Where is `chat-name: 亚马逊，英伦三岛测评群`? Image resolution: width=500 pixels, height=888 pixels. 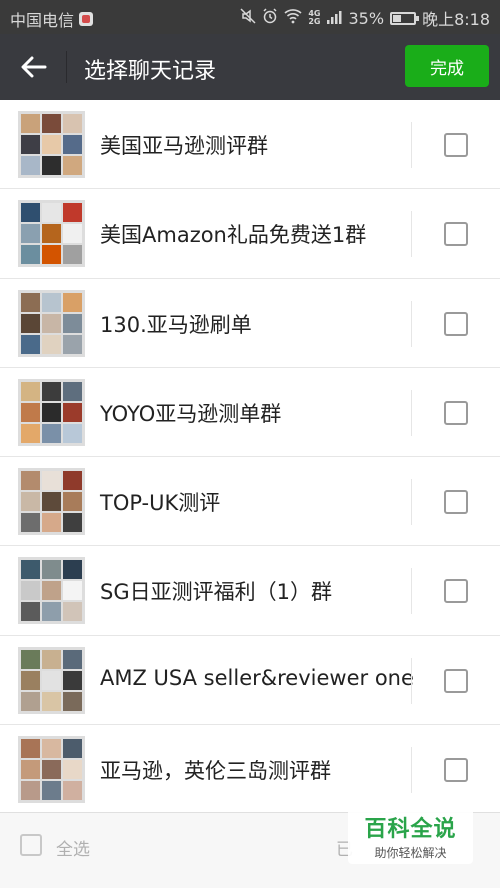
chat-name: 亚马逊，英伦三岛测评群 is located at coordinates (215, 771).